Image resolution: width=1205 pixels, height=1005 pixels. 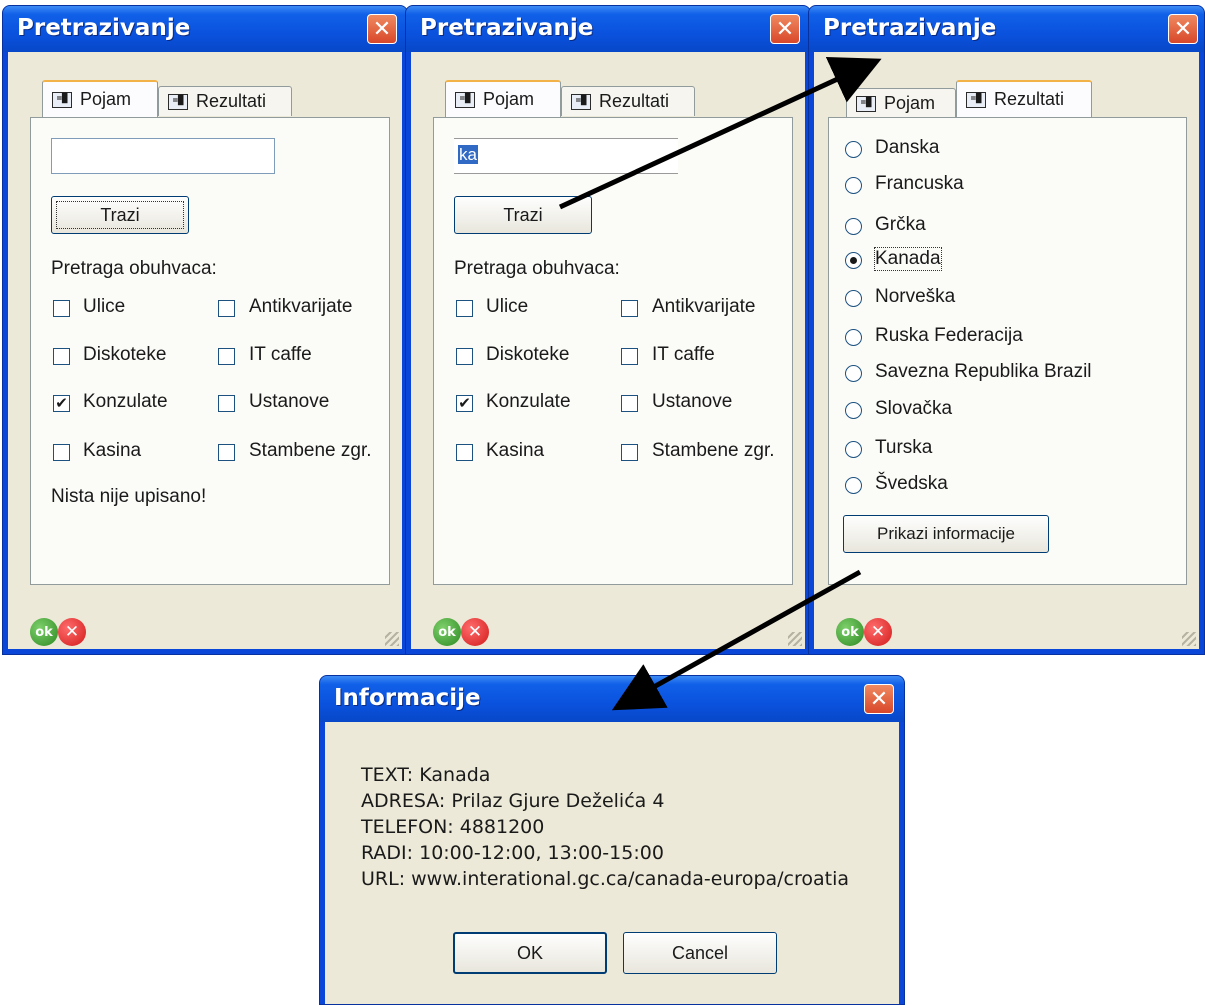 I want to click on radio-label: Slovačka, so click(x=914, y=408).